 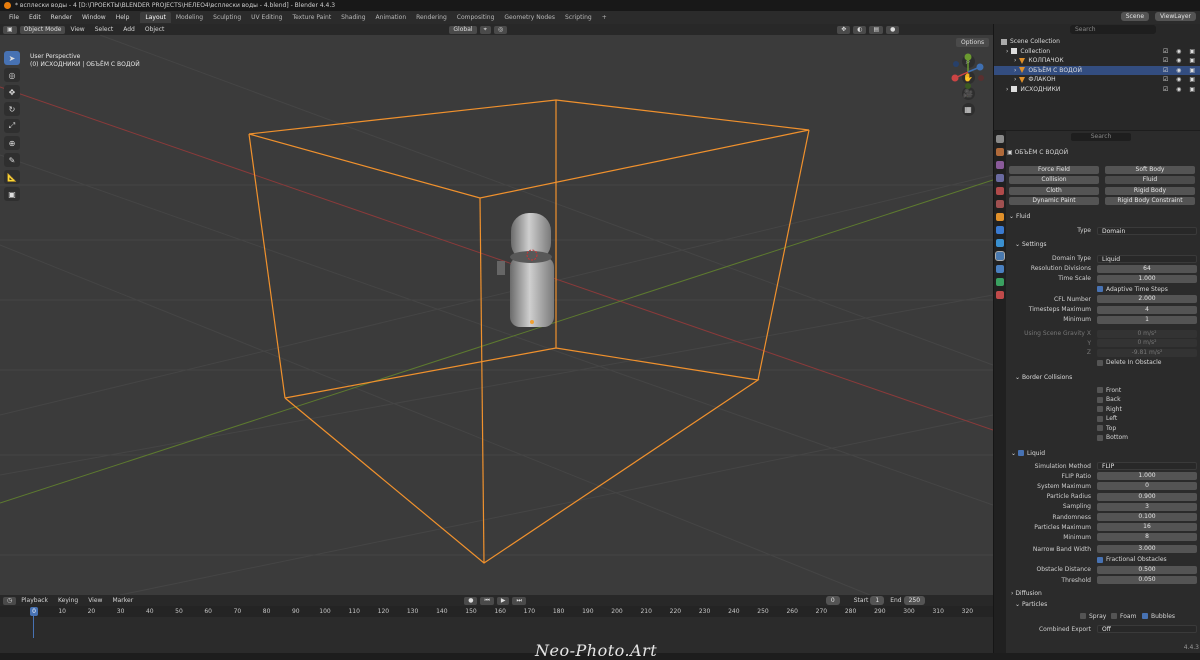 What do you see at coordinates (1103, 594) in the screenshot?
I see `section-header: › Diffusion` at bounding box center [1103, 594].